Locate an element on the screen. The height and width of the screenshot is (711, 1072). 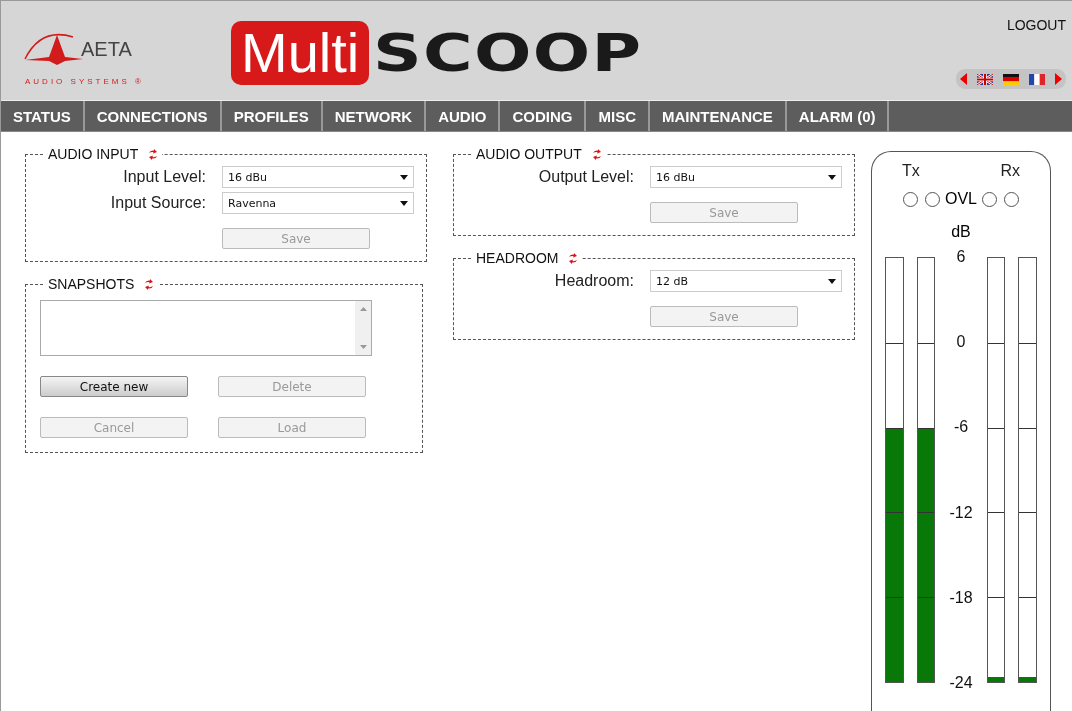
rx-label: Rx is located at coordinates (1010, 171).